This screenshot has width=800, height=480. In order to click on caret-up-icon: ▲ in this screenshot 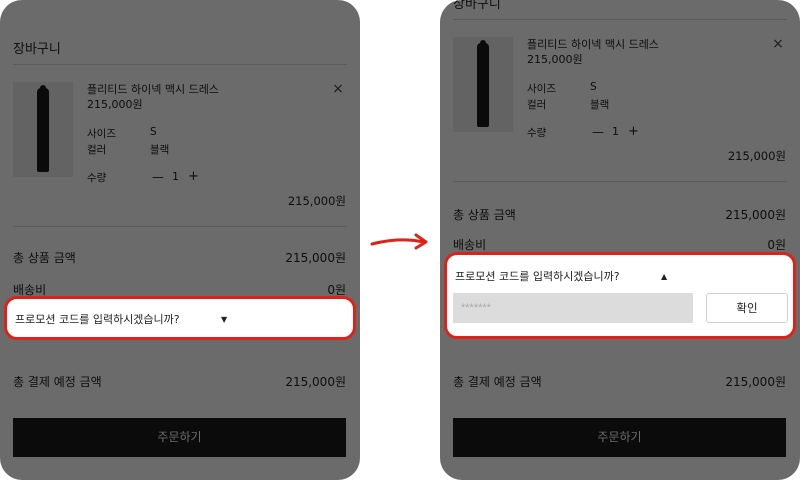, I will do `click(664, 276)`.